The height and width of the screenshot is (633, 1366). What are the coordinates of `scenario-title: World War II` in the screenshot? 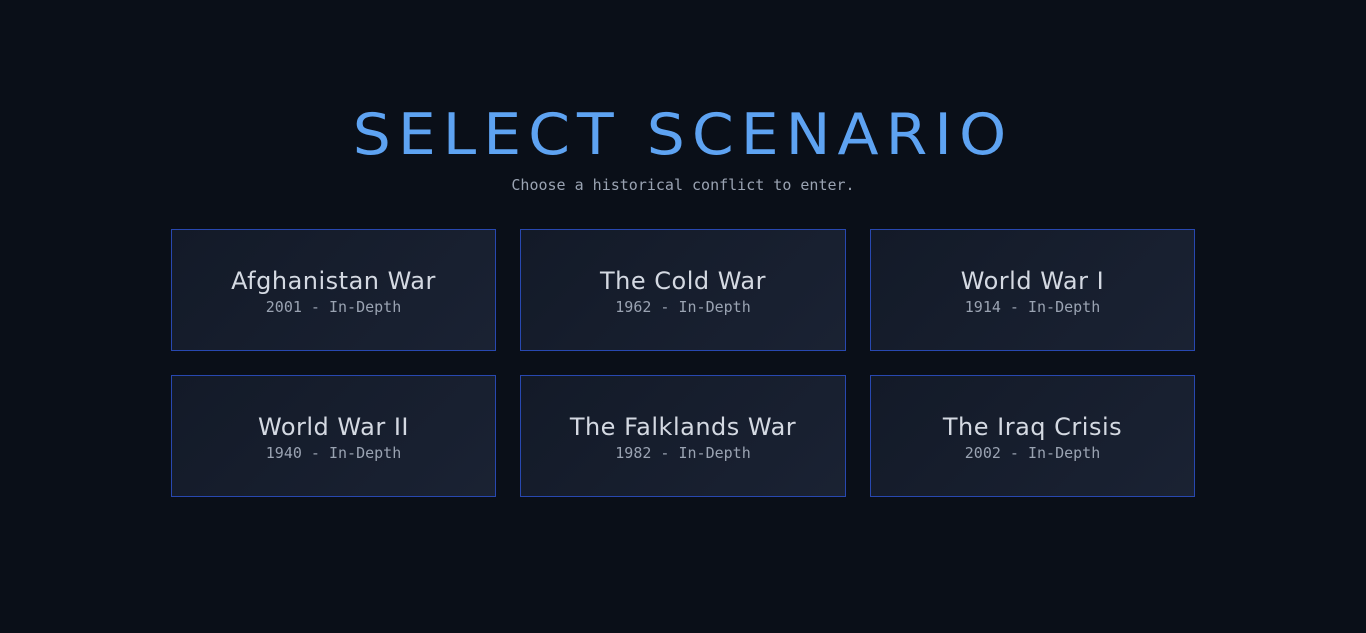 It's located at (333, 427).